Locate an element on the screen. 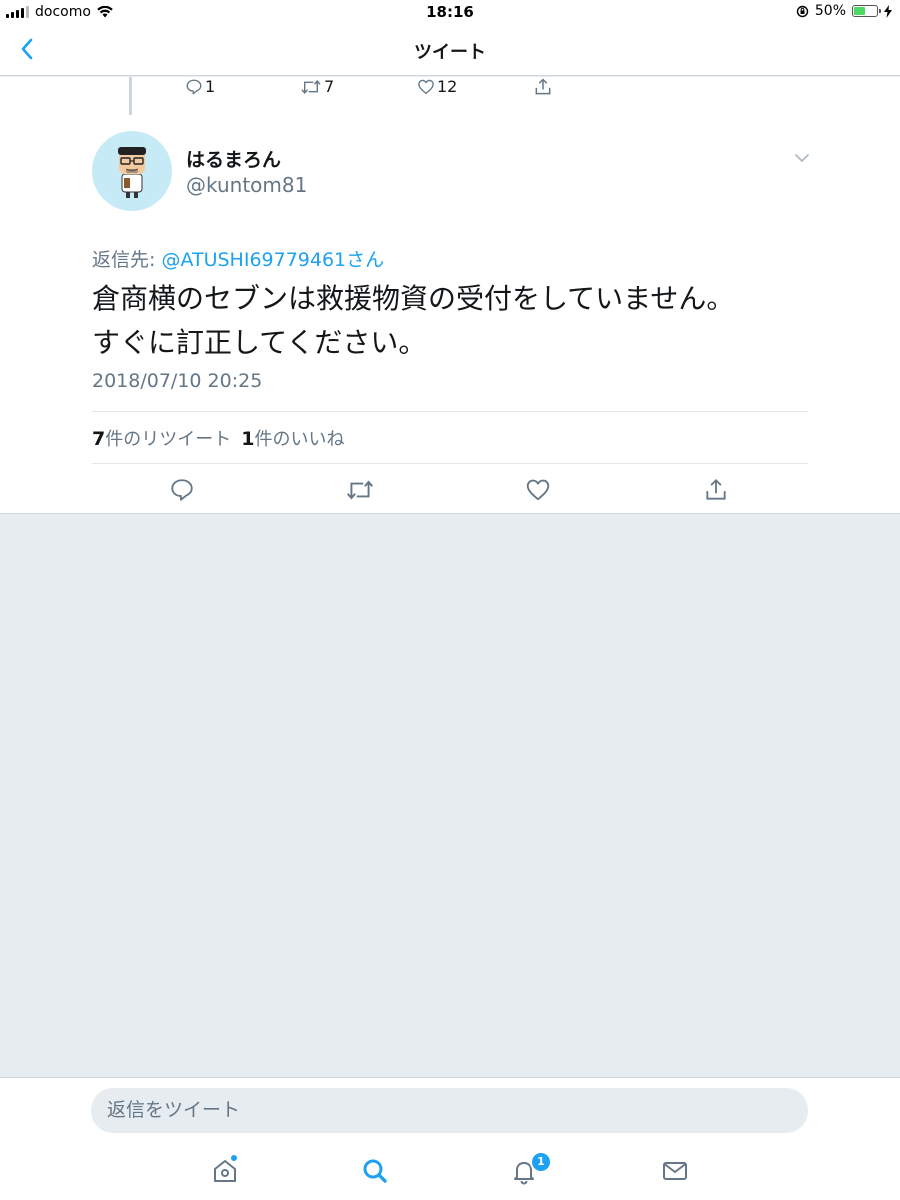 Image resolution: width=900 pixels, height=1200 pixels. tweet-text-line: 倉商横のセブンは救援物資の受付をしていません。 is located at coordinates (413, 298).